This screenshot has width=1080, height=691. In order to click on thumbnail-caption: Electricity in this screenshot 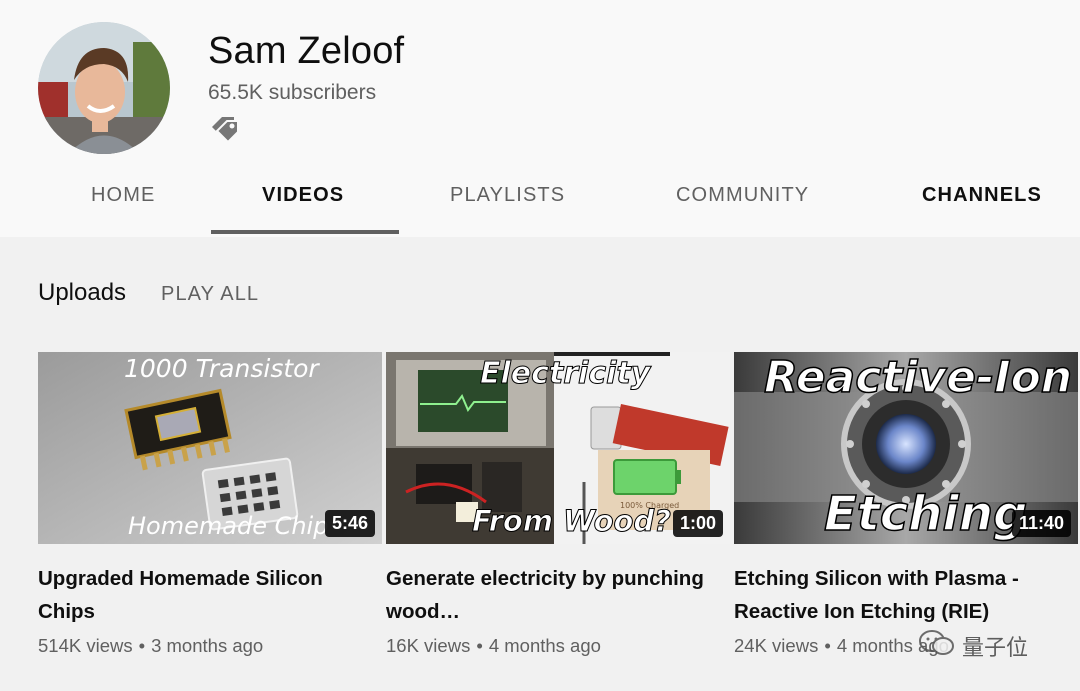, I will do `click(565, 374)`.